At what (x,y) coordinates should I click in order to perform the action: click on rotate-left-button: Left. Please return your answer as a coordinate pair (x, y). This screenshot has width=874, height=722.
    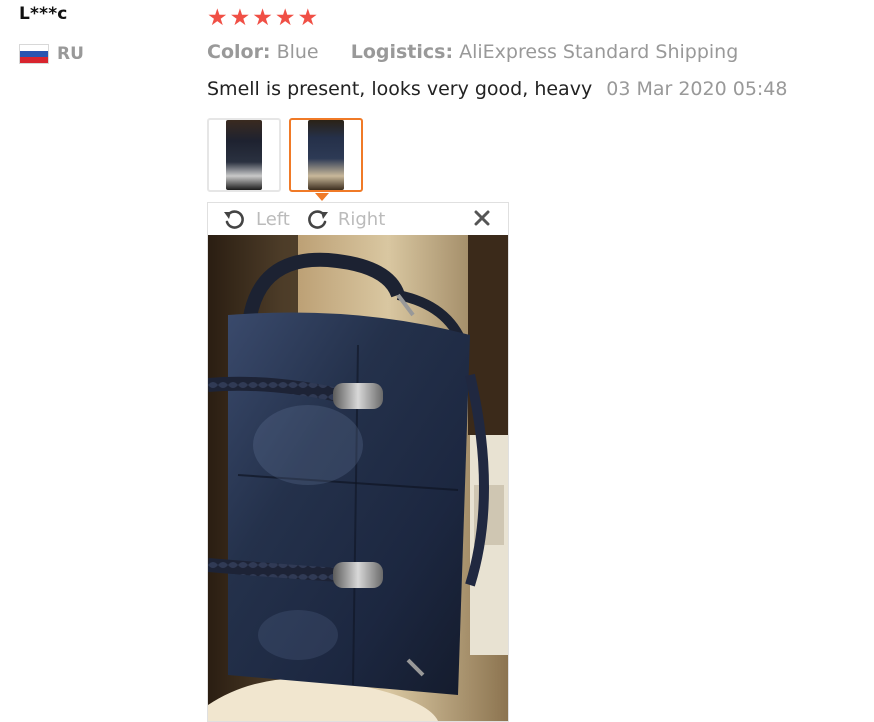
    Looking at the image, I should click on (256, 219).